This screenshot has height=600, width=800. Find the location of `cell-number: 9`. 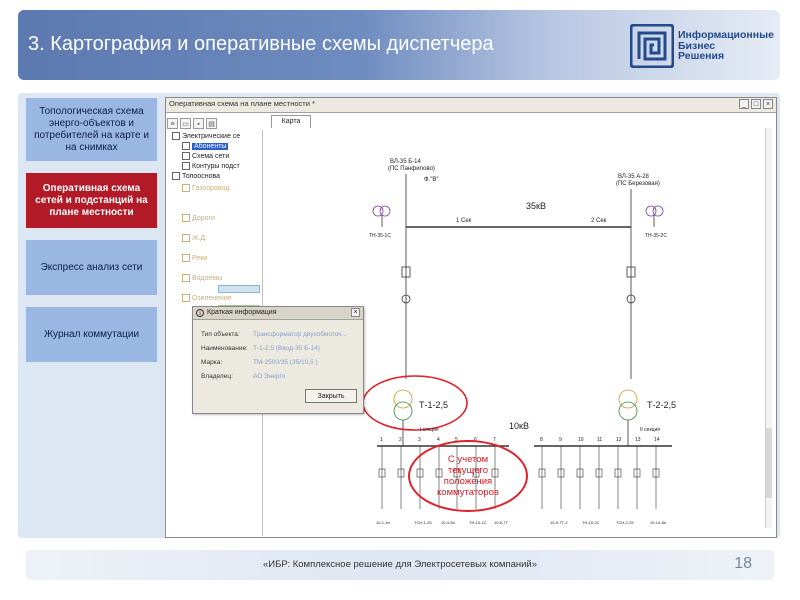

cell-number: 9 is located at coordinates (560, 440).